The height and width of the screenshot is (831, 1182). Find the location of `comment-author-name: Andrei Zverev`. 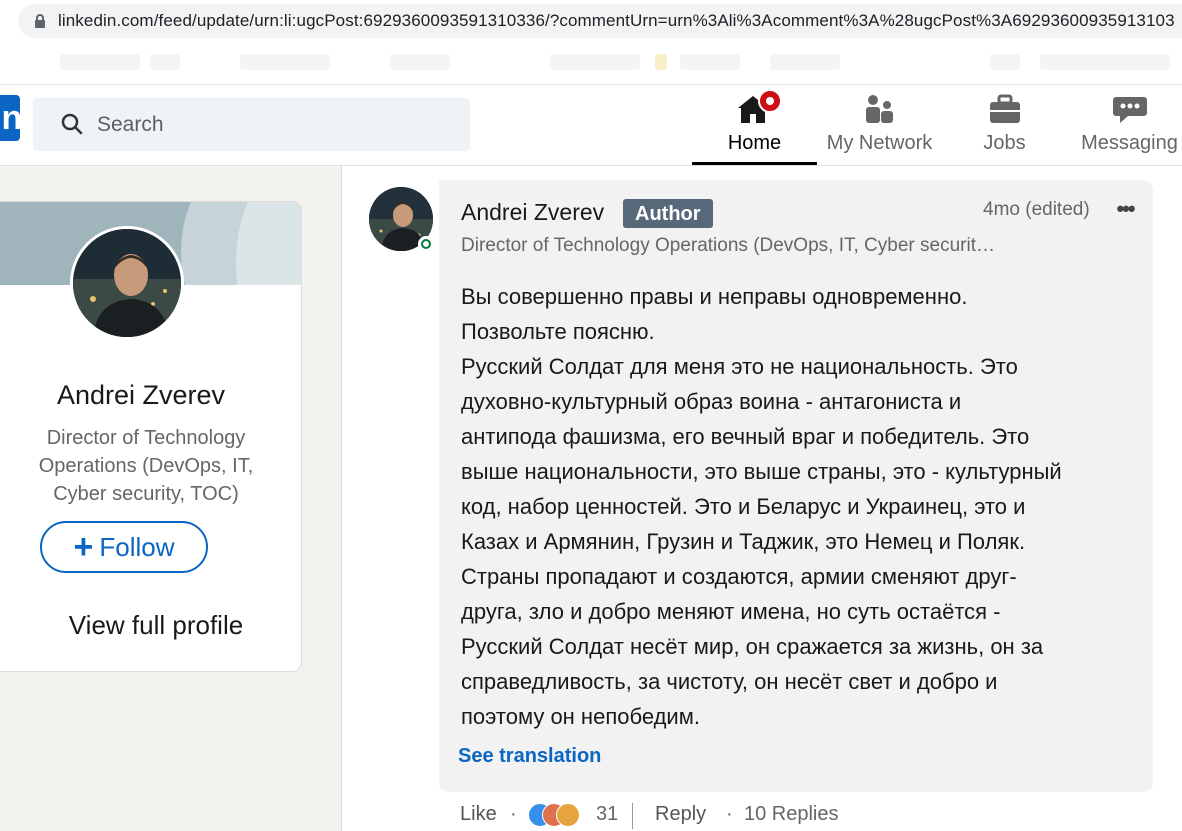

comment-author-name: Andrei Zverev is located at coordinates (532, 212).